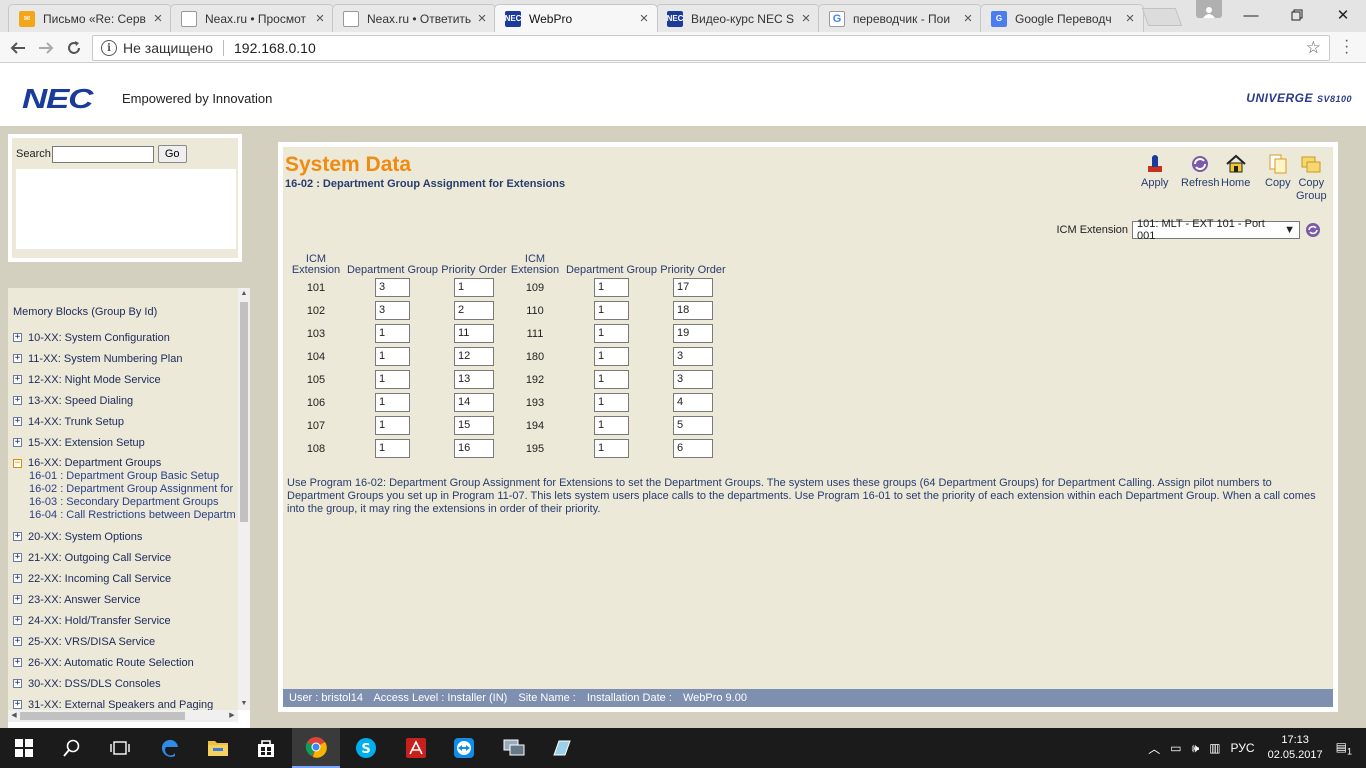 This screenshot has width=1366, height=768. I want to click on minimize-button: —, so click(1251, 15).